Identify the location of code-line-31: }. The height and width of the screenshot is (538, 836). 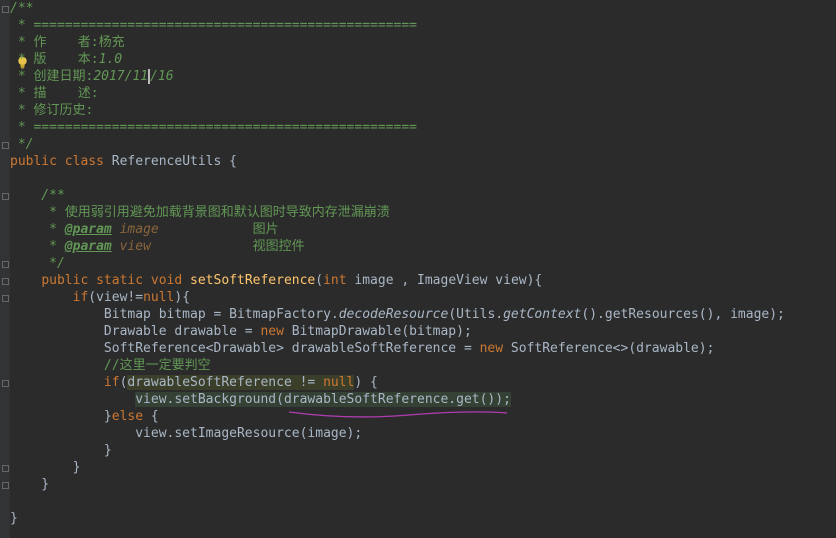
(14, 518).